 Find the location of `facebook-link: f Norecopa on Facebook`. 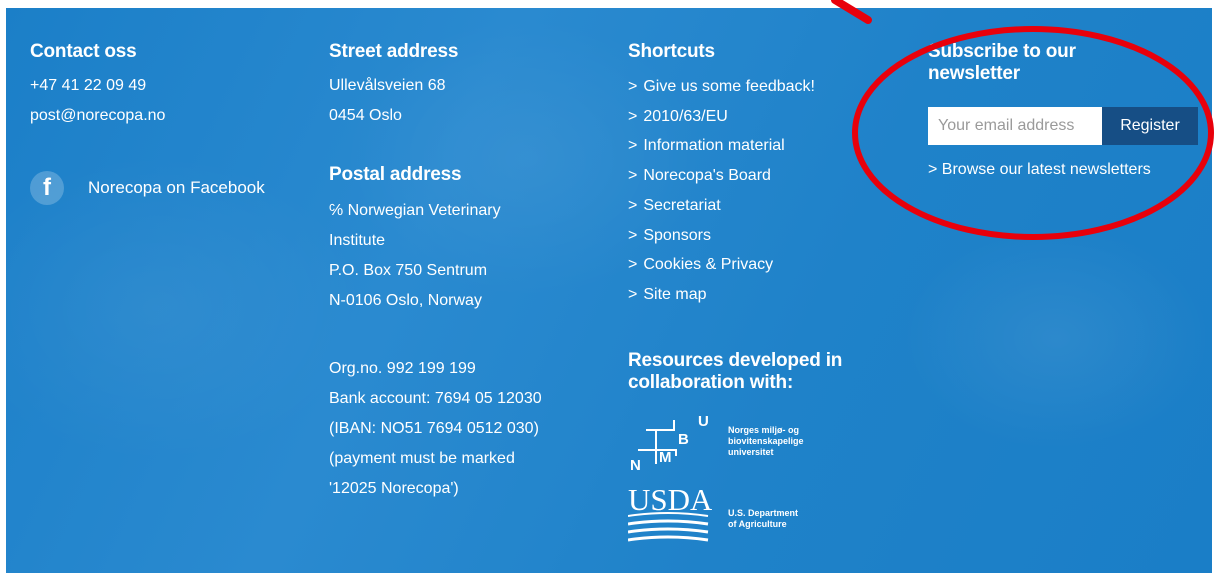

facebook-link: f Norecopa on Facebook is located at coordinates (147, 188).